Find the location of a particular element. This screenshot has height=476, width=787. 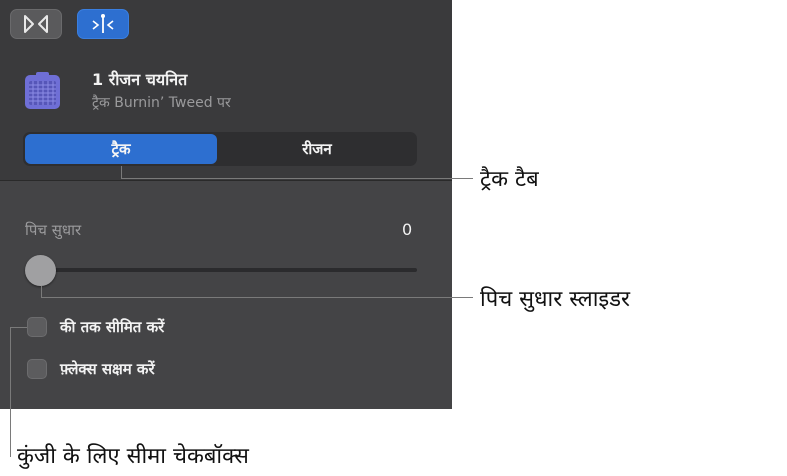

callout-pitch-slider: पिच सुधार स्लाइडर is located at coordinates (555, 299).